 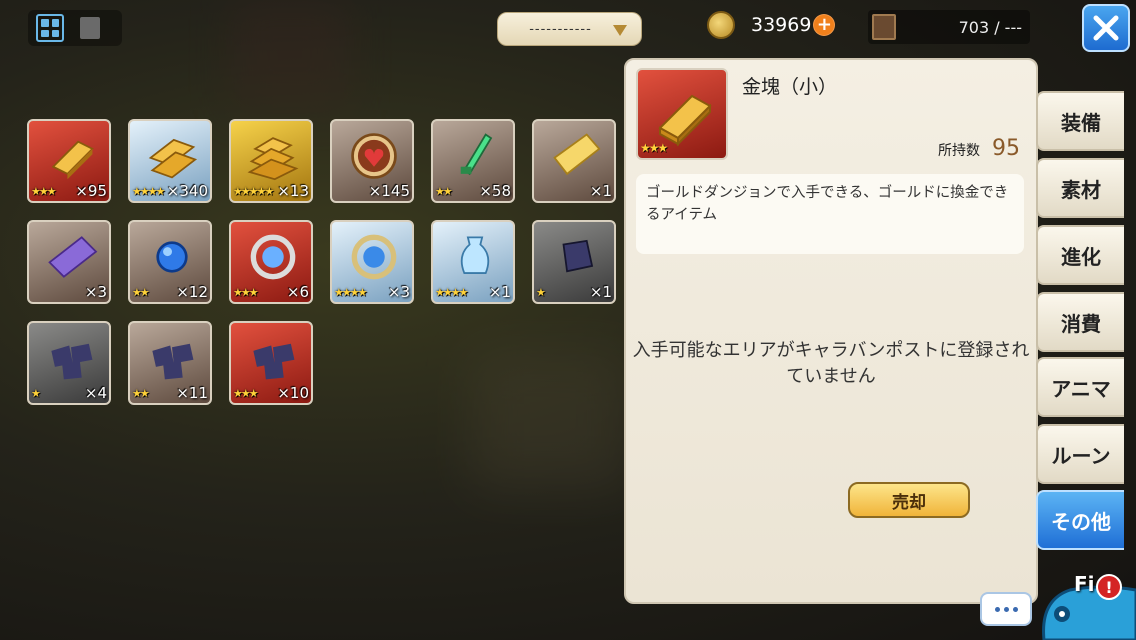 What do you see at coordinates (577, 154) in the screenshot?
I see `gold-ticket-icon` at bounding box center [577, 154].